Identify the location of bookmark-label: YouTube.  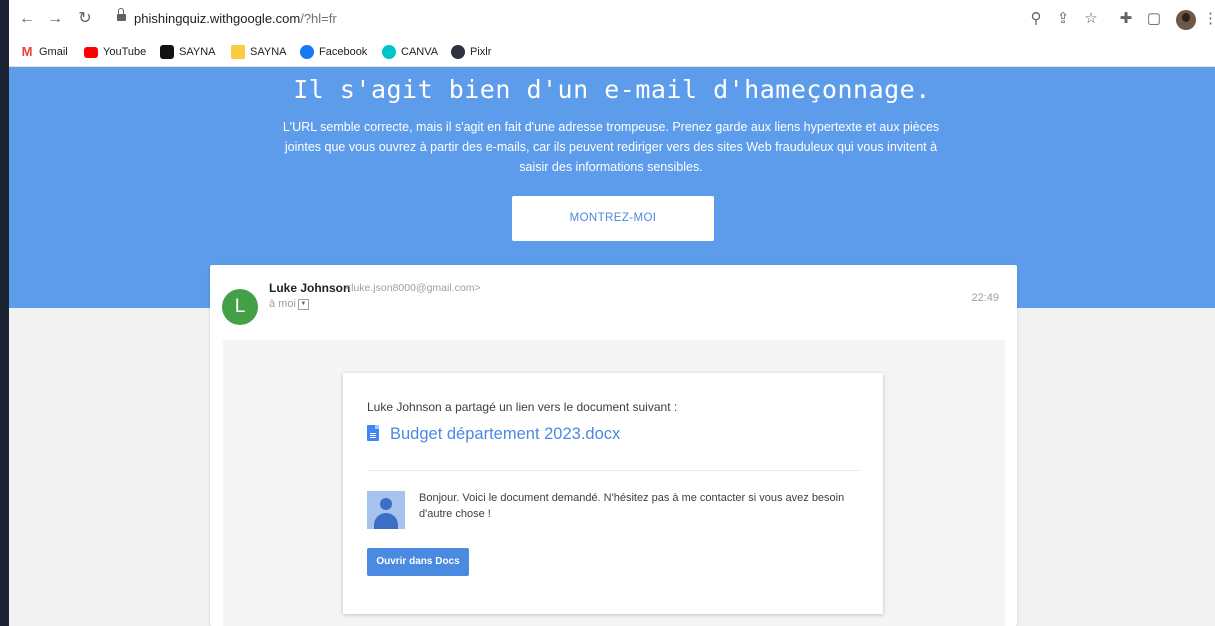
(125, 52).